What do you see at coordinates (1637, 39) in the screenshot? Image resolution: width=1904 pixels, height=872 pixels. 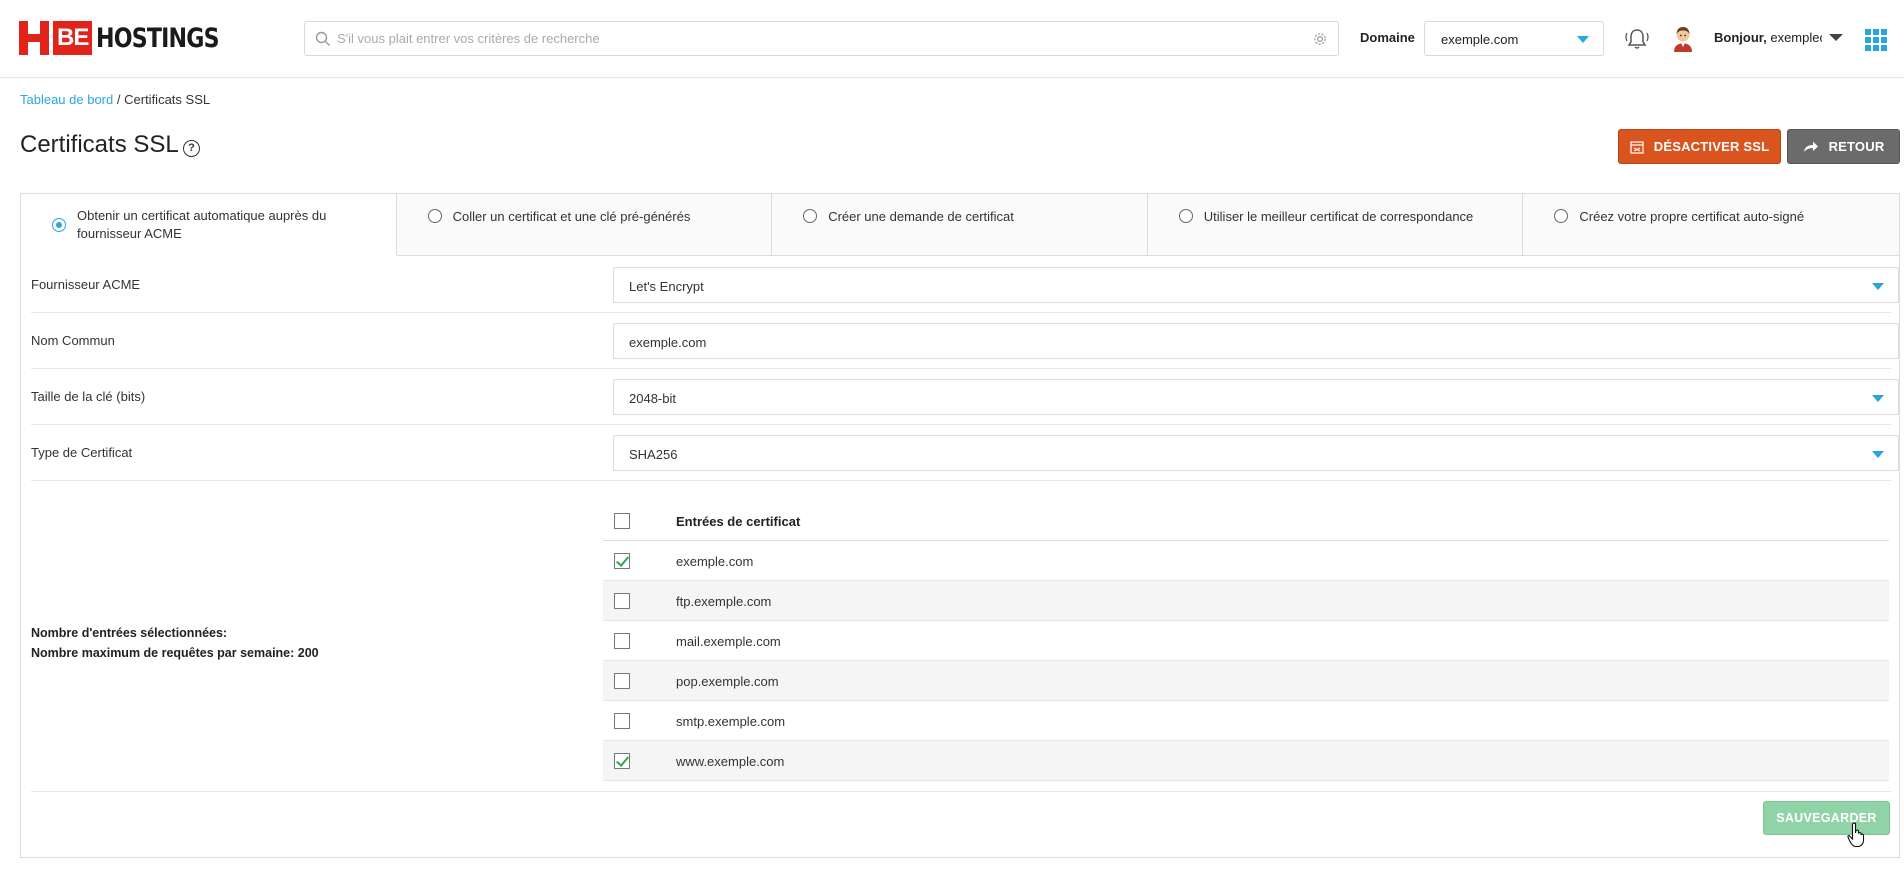 I see `notification-bell-icon` at bounding box center [1637, 39].